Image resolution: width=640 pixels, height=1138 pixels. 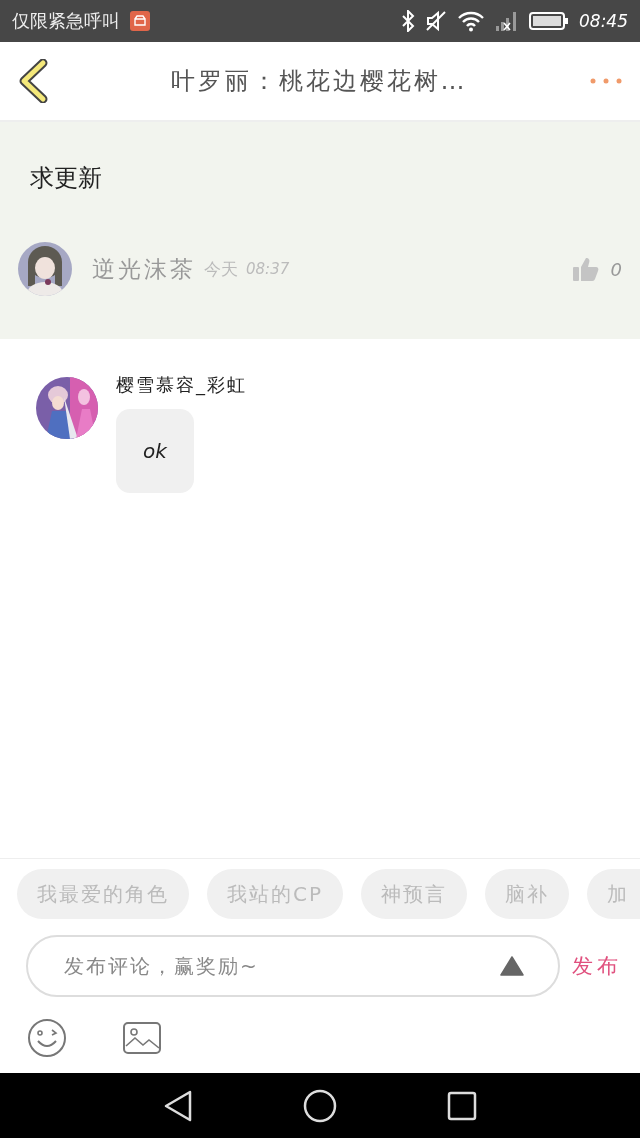 I want to click on signal-icon, so click(x=507, y=21).